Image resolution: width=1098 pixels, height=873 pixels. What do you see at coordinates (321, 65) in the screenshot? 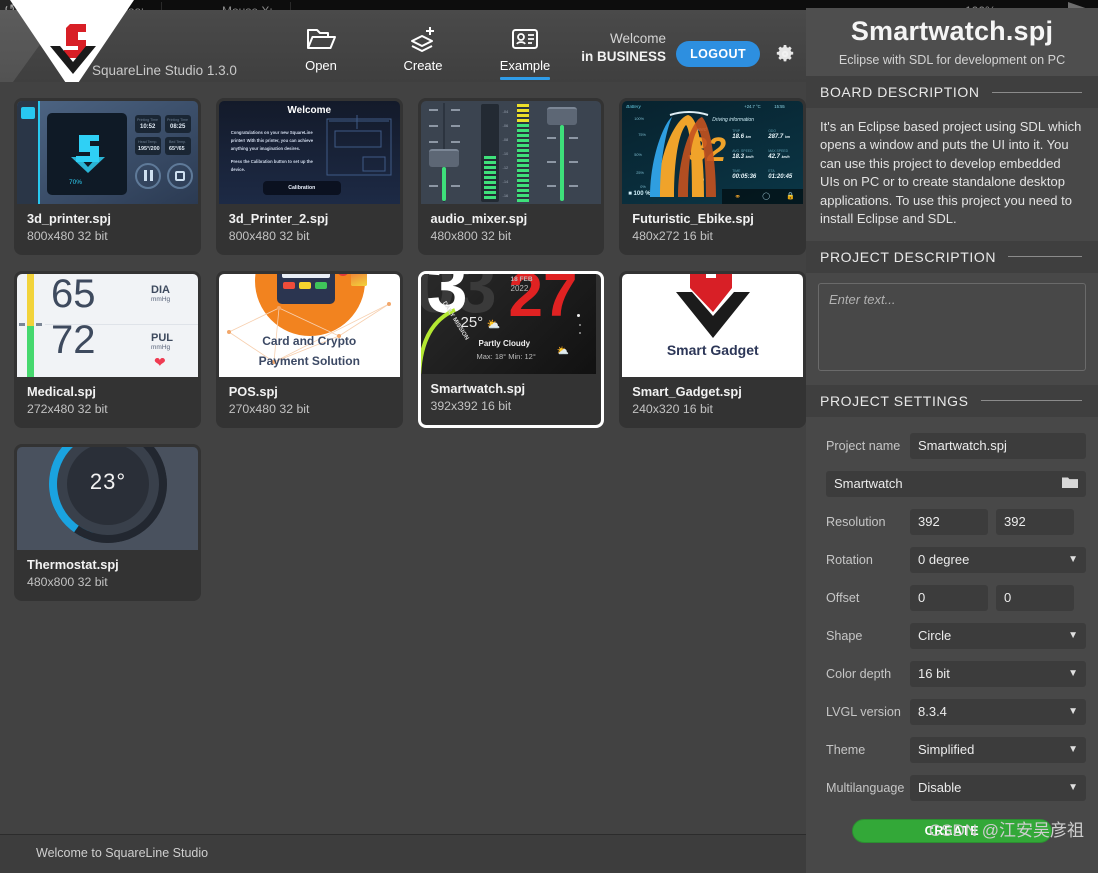
I see `nav-item-open-label: Open` at bounding box center [321, 65].